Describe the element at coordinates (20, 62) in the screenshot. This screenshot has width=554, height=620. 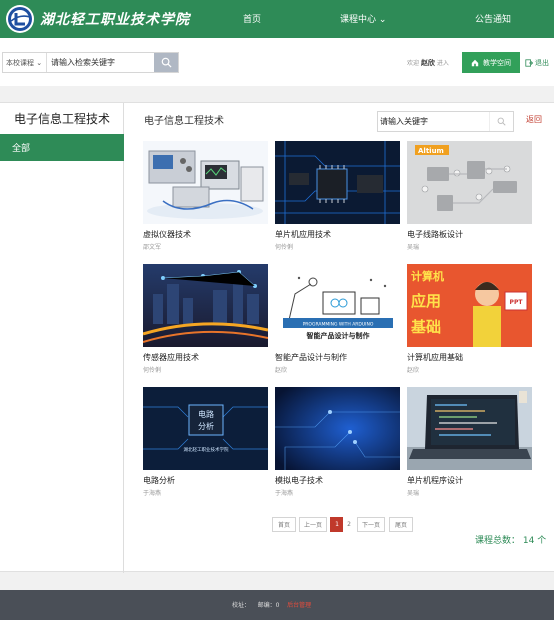
I see `search-scope-label: 本校课程` at that location.